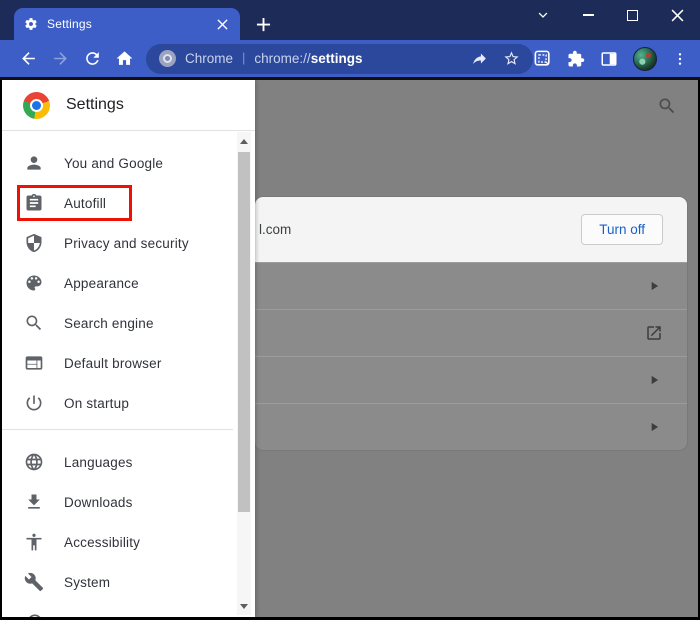  Describe the element at coordinates (127, 24) in the screenshot. I see `tab-settings: Settings` at that location.